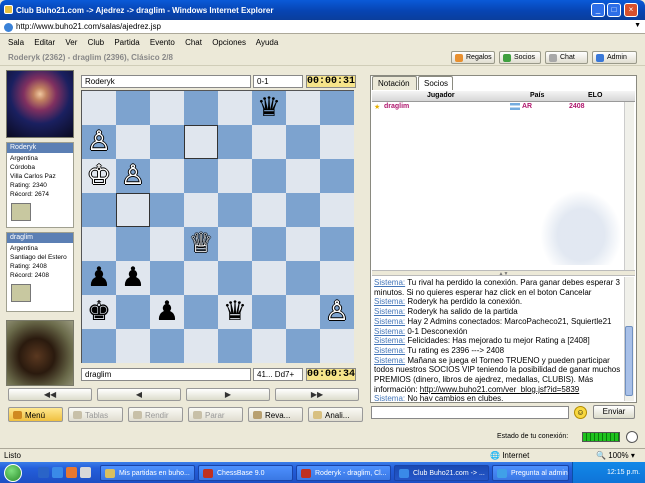  What do you see at coordinates (303, 142) in the screenshot?
I see `square-g7` at bounding box center [303, 142].